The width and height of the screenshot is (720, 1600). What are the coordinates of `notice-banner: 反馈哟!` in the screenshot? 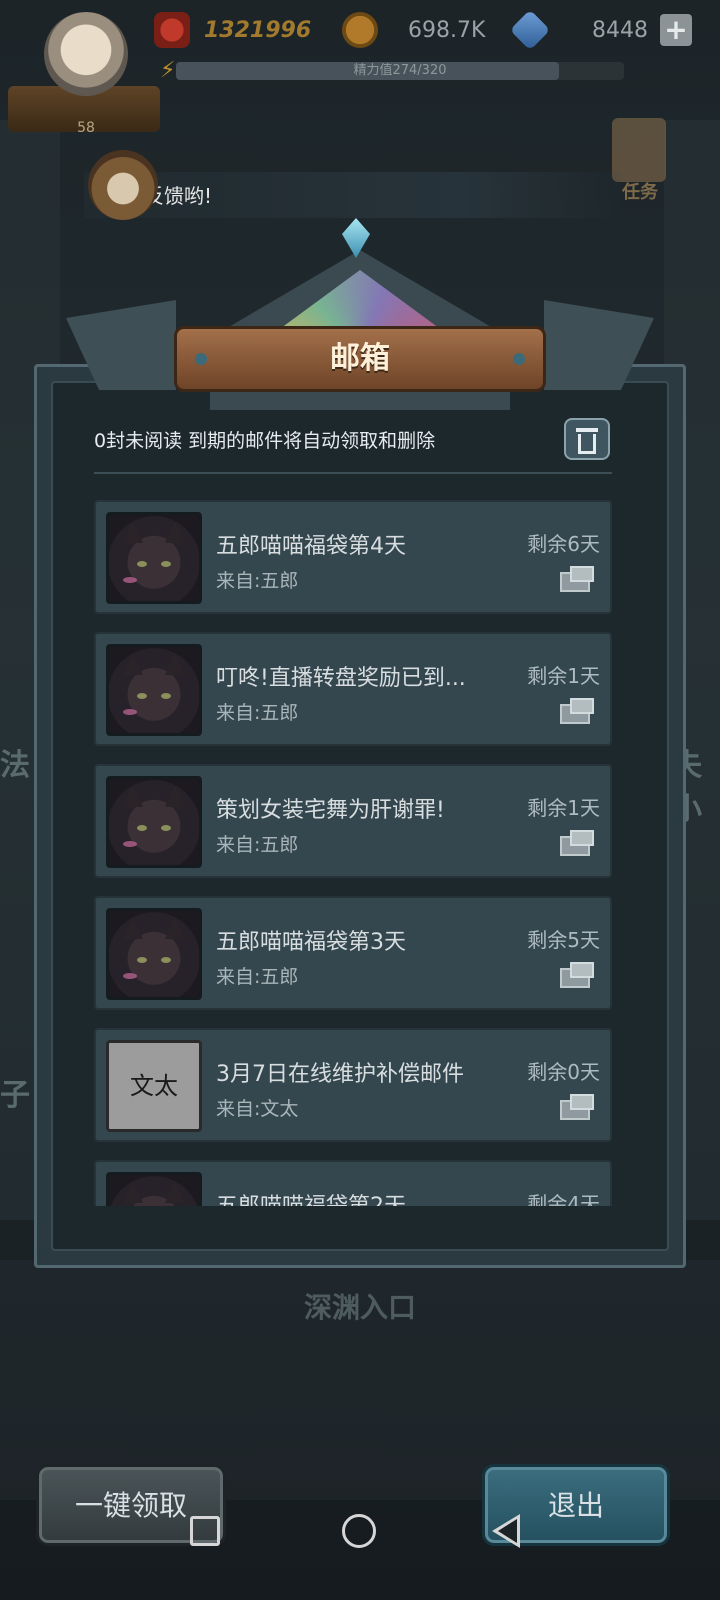 It's located at (354, 195).